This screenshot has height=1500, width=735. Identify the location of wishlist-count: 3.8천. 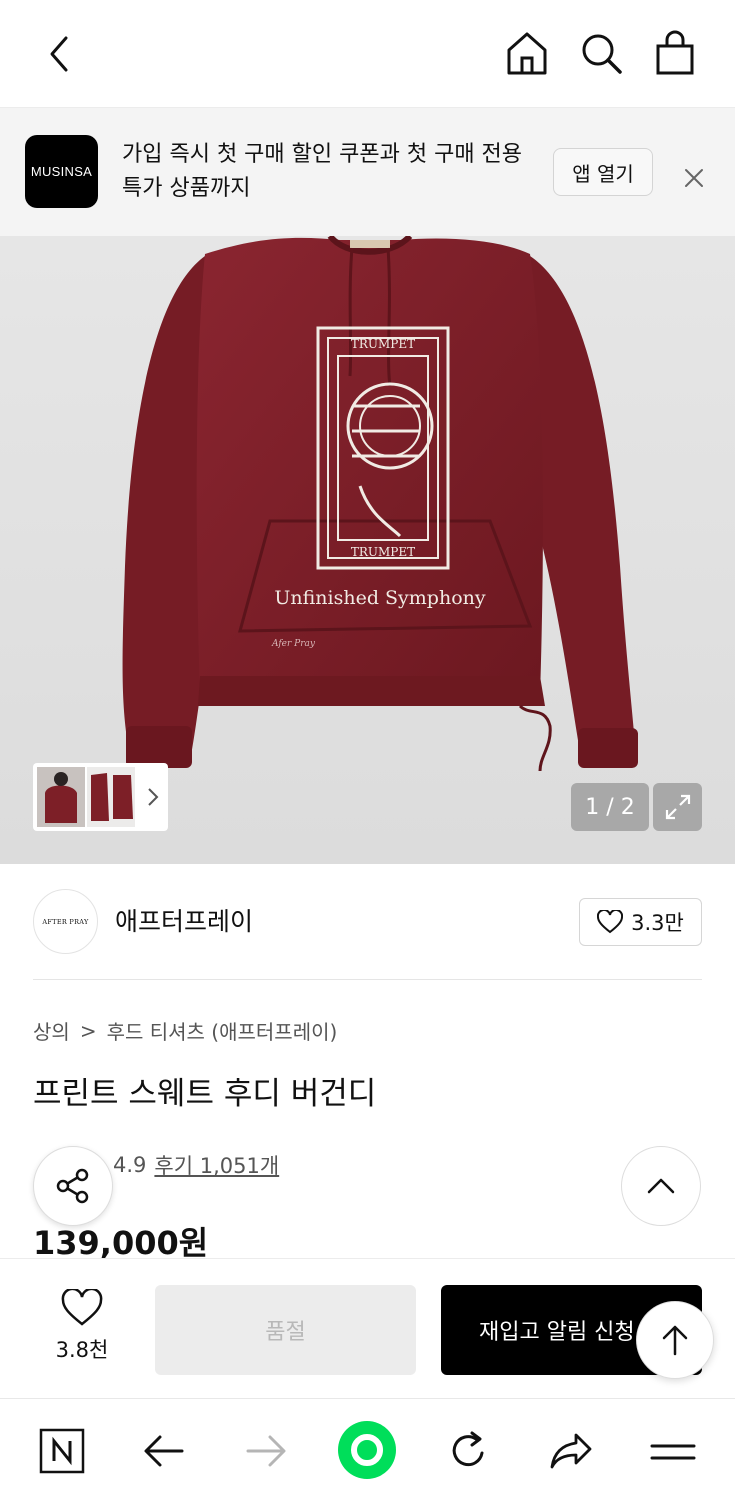
(82, 1350).